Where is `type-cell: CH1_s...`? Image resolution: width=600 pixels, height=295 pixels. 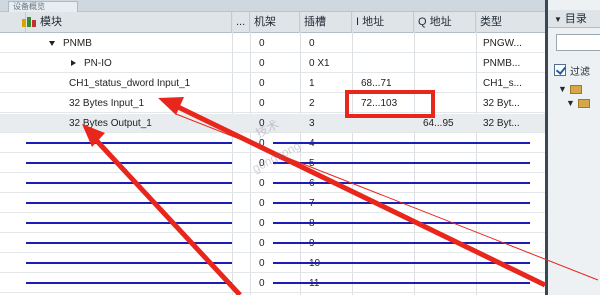 type-cell: CH1_s... is located at coordinates (502, 83).